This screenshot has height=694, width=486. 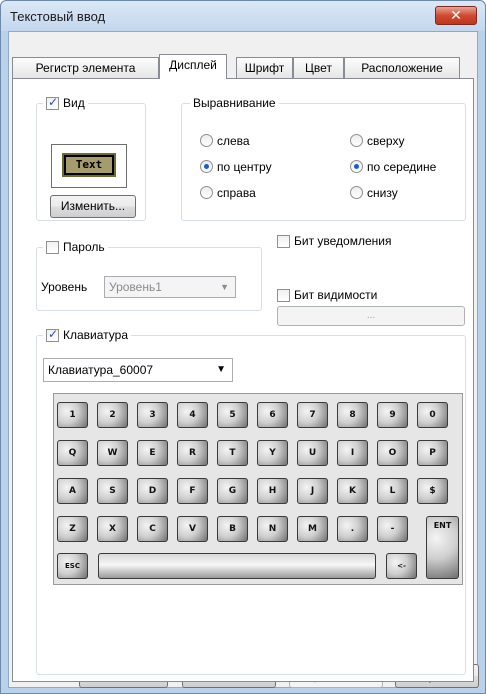 What do you see at coordinates (206, 192) in the screenshot?
I see `align-right-radio-icon` at bounding box center [206, 192].